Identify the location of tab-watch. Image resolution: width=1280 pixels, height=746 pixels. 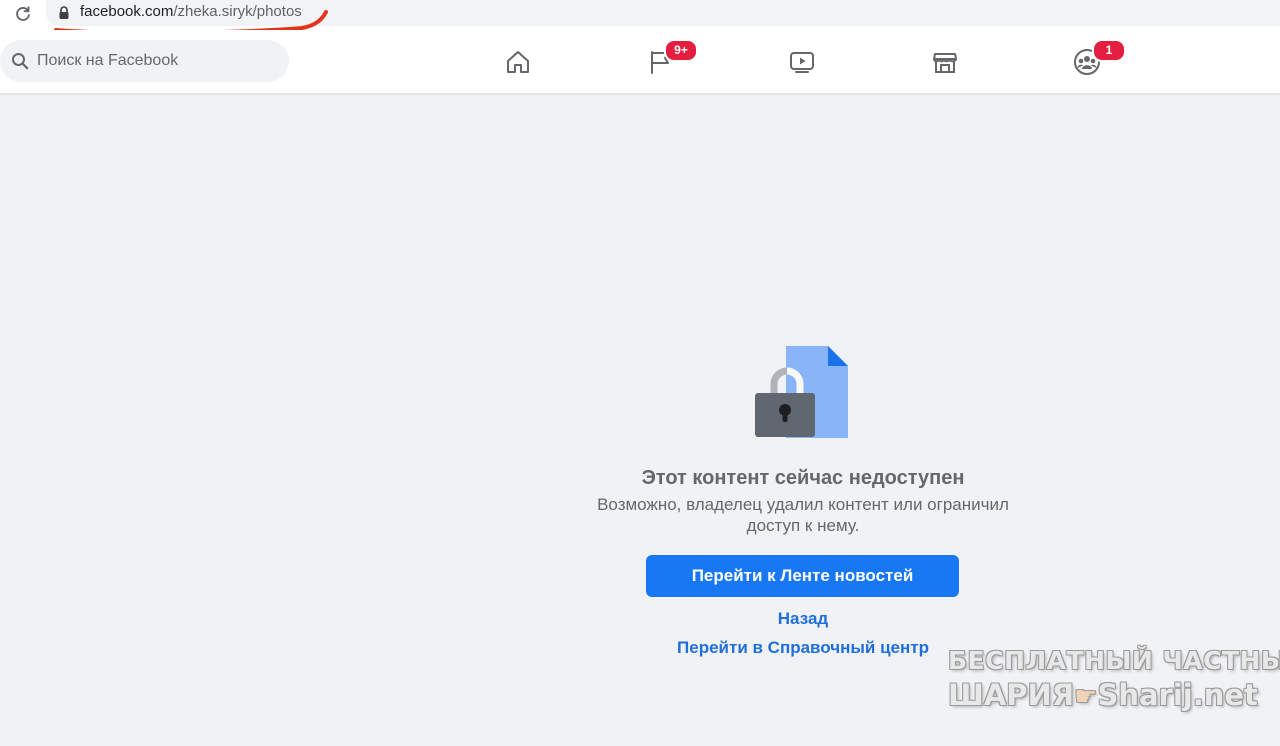
(802, 62).